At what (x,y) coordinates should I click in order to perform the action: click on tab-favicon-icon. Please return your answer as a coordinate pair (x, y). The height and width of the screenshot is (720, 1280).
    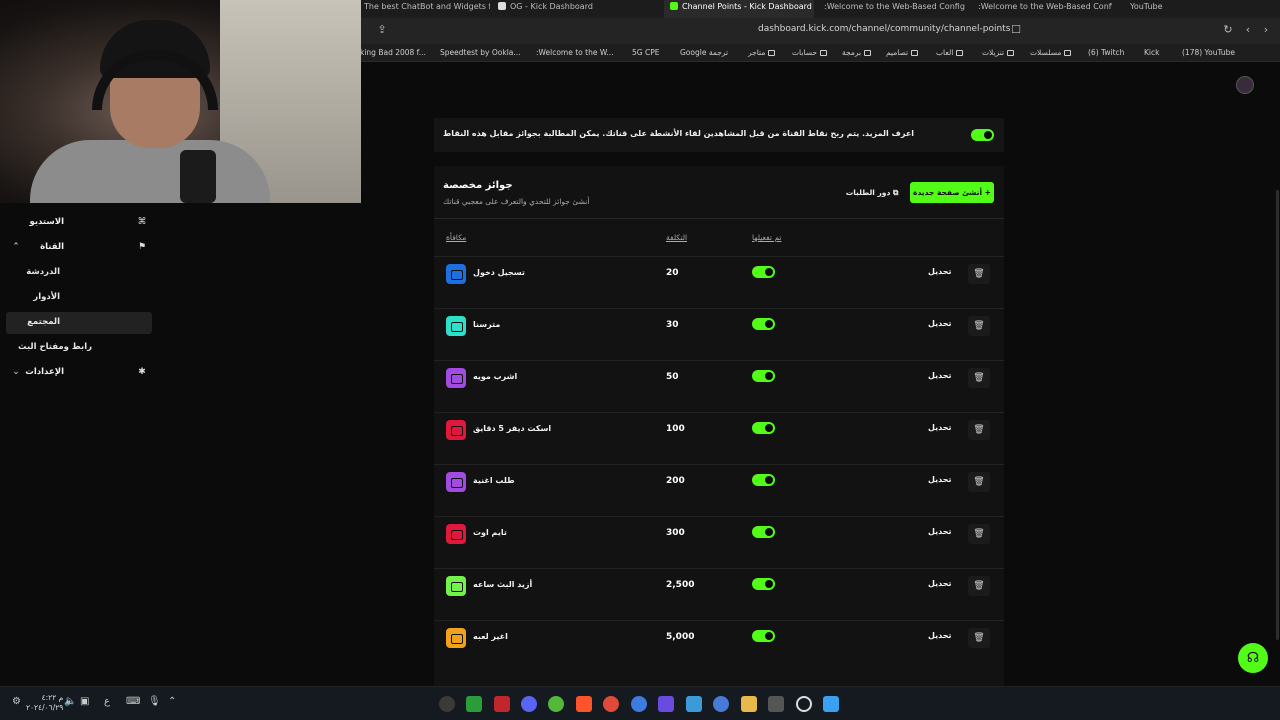
    Looking at the image, I should click on (502, 6).